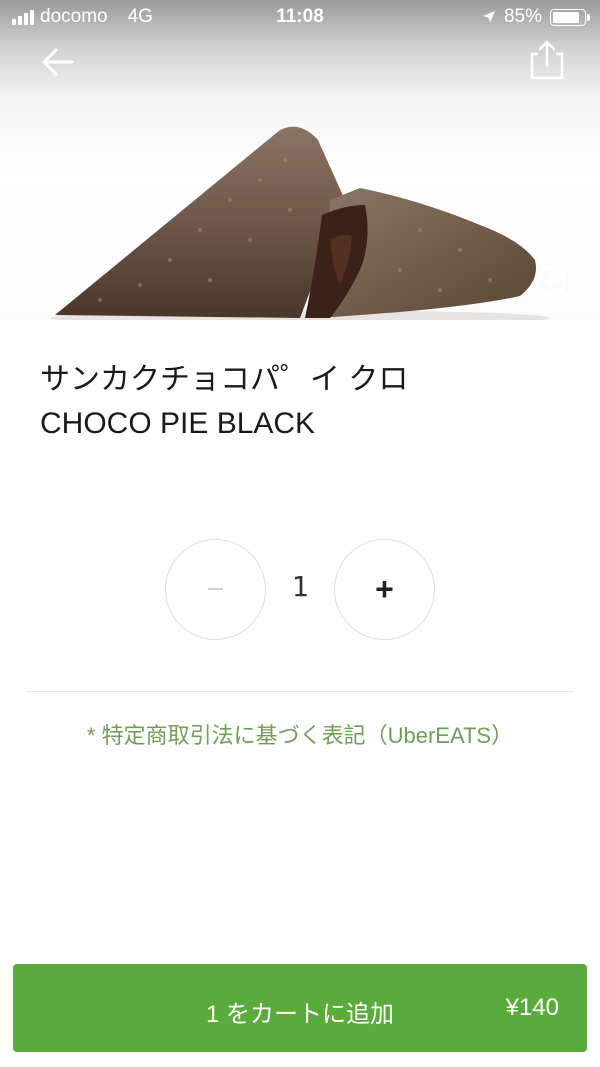 The image size is (600, 1067). I want to click on decrease-quantity-button: −, so click(215, 589).